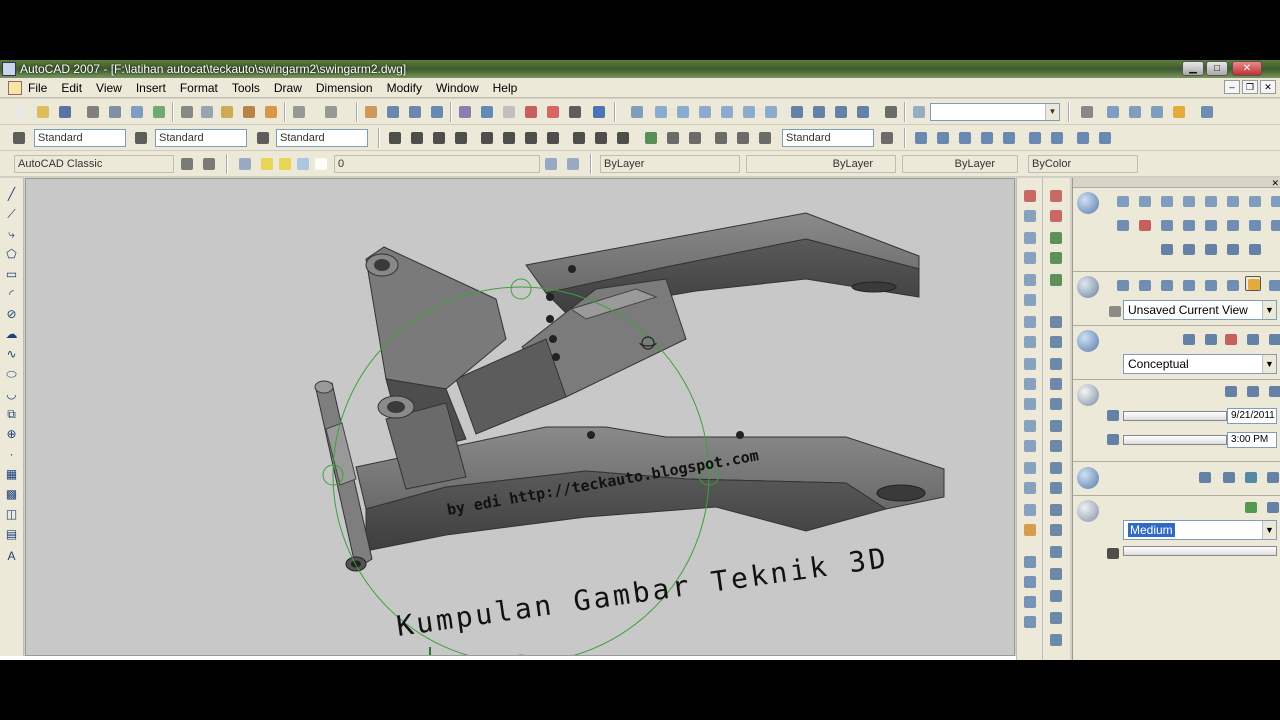 The height and width of the screenshot is (720, 1280). What do you see at coordinates (487, 112) in the screenshot?
I see `design-center-icon` at bounding box center [487, 112].